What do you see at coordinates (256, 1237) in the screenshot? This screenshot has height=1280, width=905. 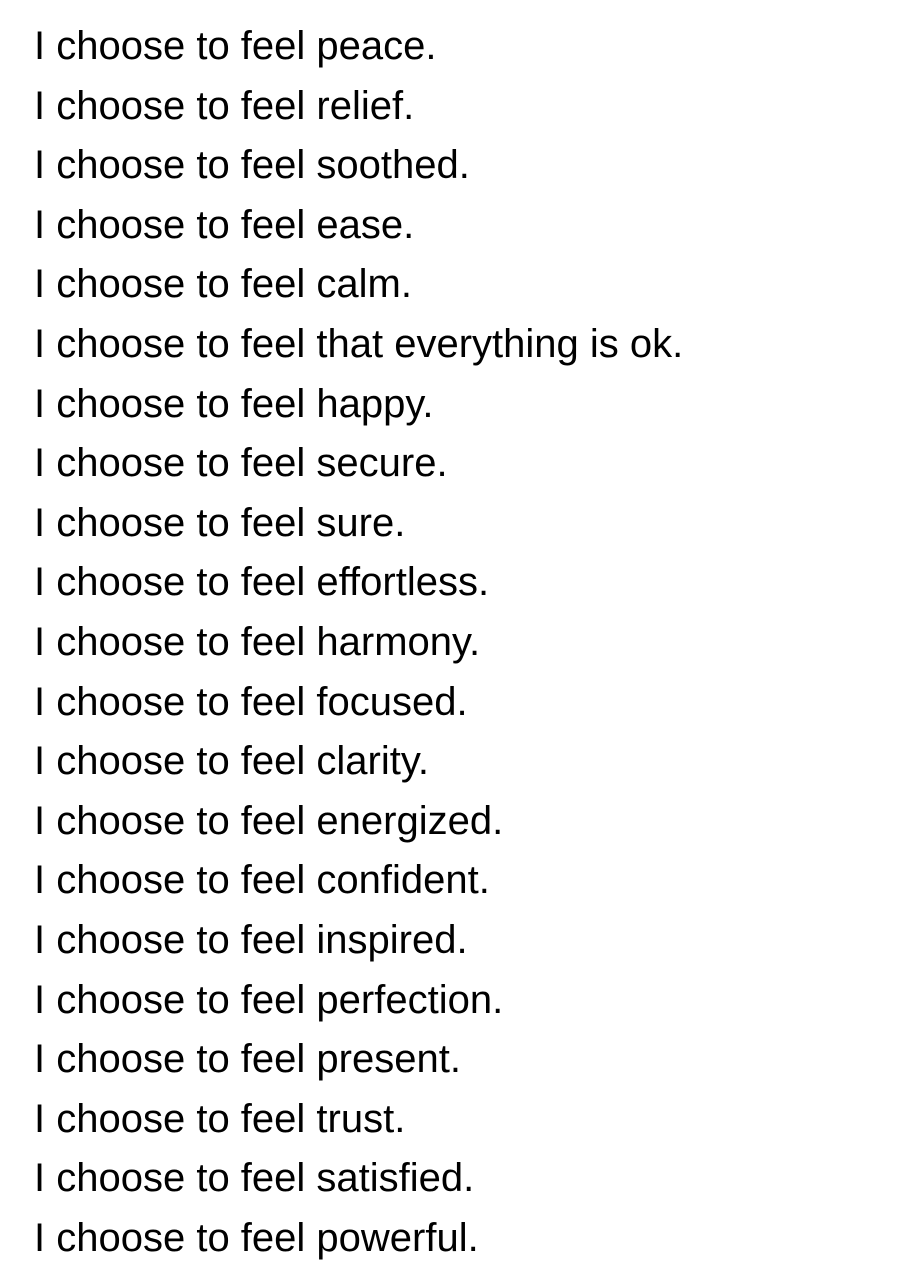 I see `note-line-powerful: I choose to feel powerful.` at bounding box center [256, 1237].